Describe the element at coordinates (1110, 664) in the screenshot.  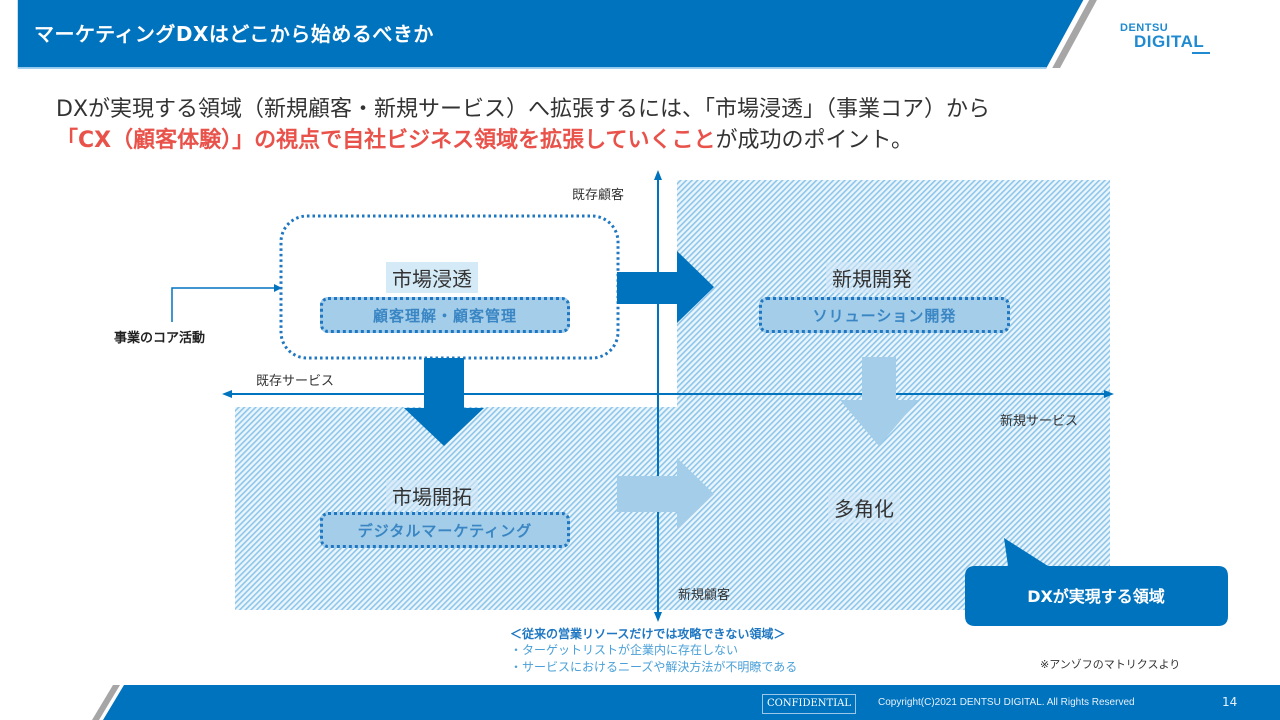
I see `source-note: ※アンゾフのマトリクスより` at that location.